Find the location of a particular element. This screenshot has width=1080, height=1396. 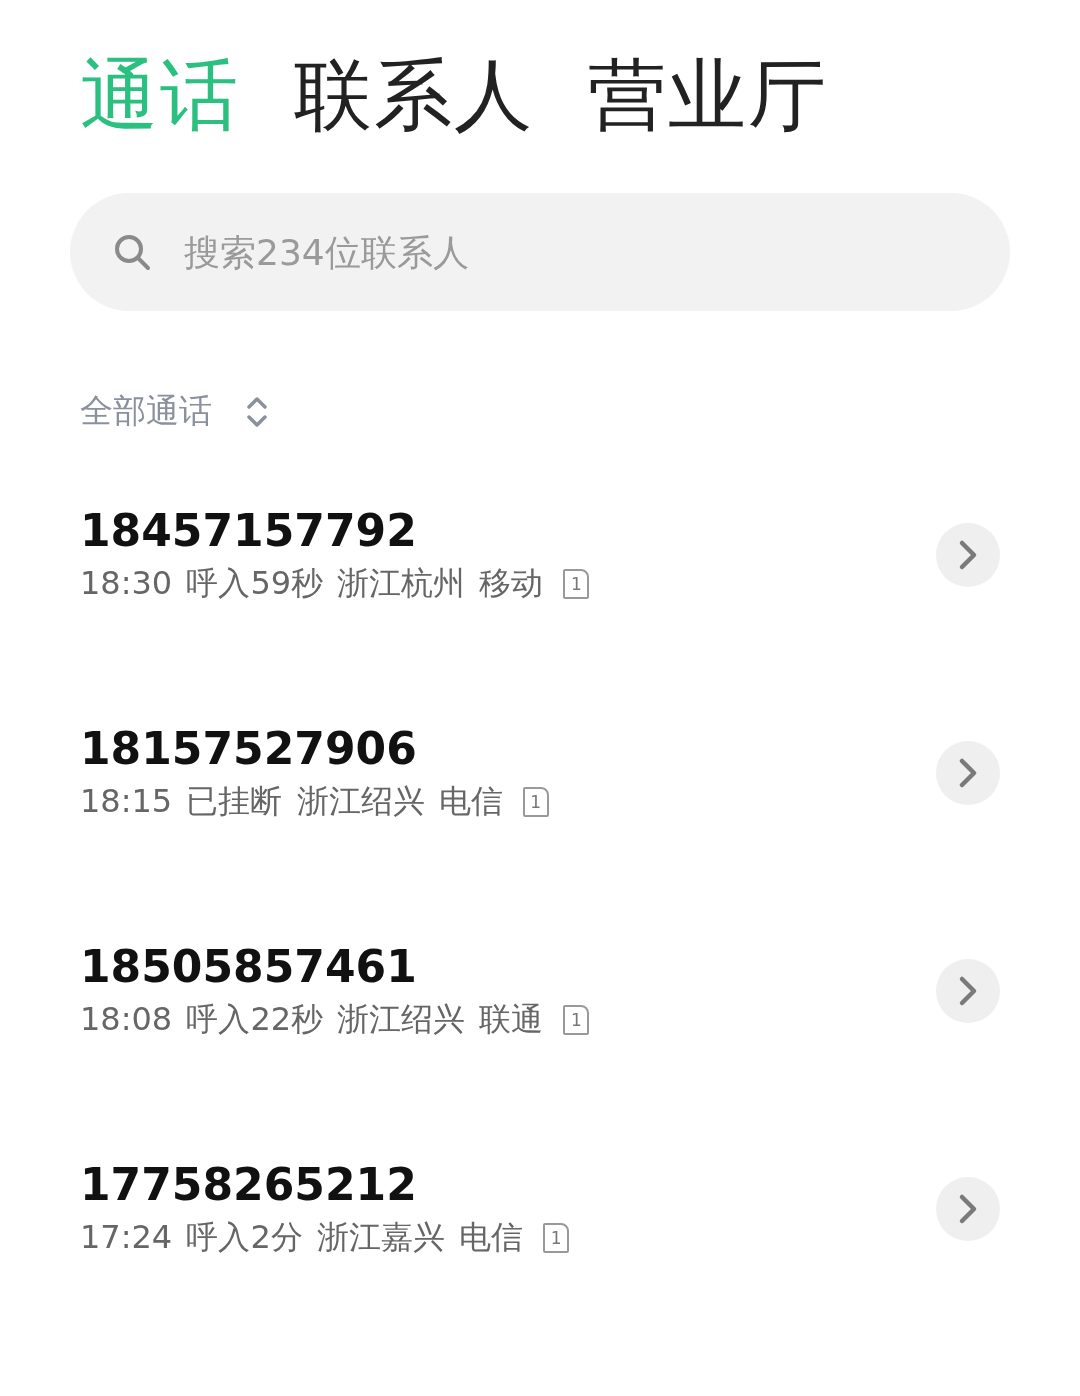

tab: 营业厅 is located at coordinates (708, 96).